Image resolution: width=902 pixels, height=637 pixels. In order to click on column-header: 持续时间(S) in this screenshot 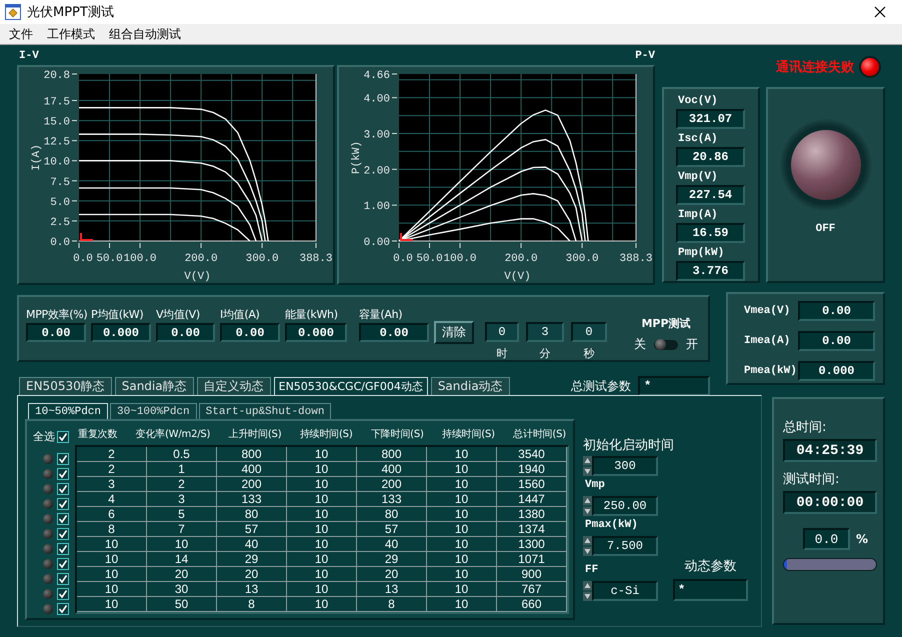, I will do `click(326, 434)`.